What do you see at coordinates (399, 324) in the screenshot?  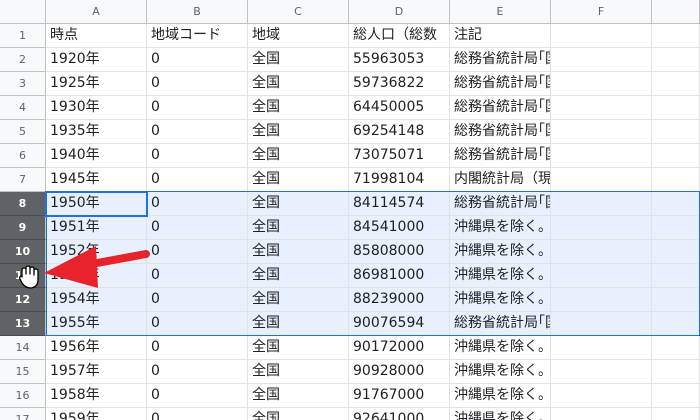 I see `cell-d13: 90076594` at bounding box center [399, 324].